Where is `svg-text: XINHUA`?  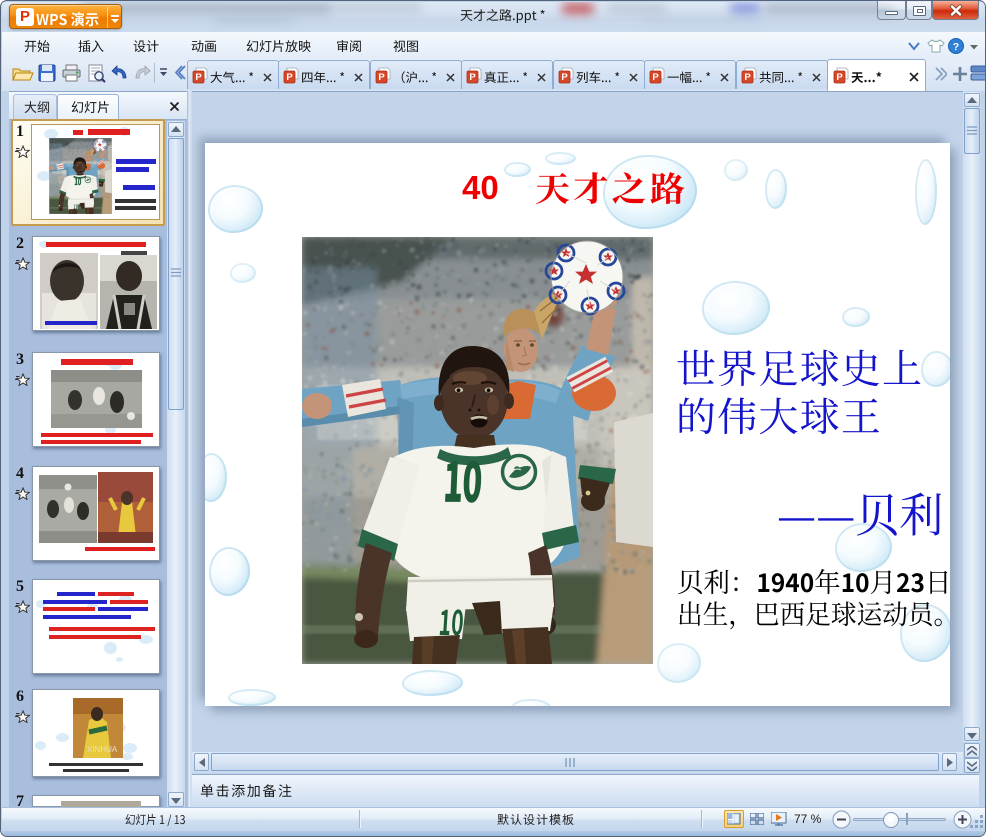 svg-text: XINHUA is located at coordinates (102, 749).